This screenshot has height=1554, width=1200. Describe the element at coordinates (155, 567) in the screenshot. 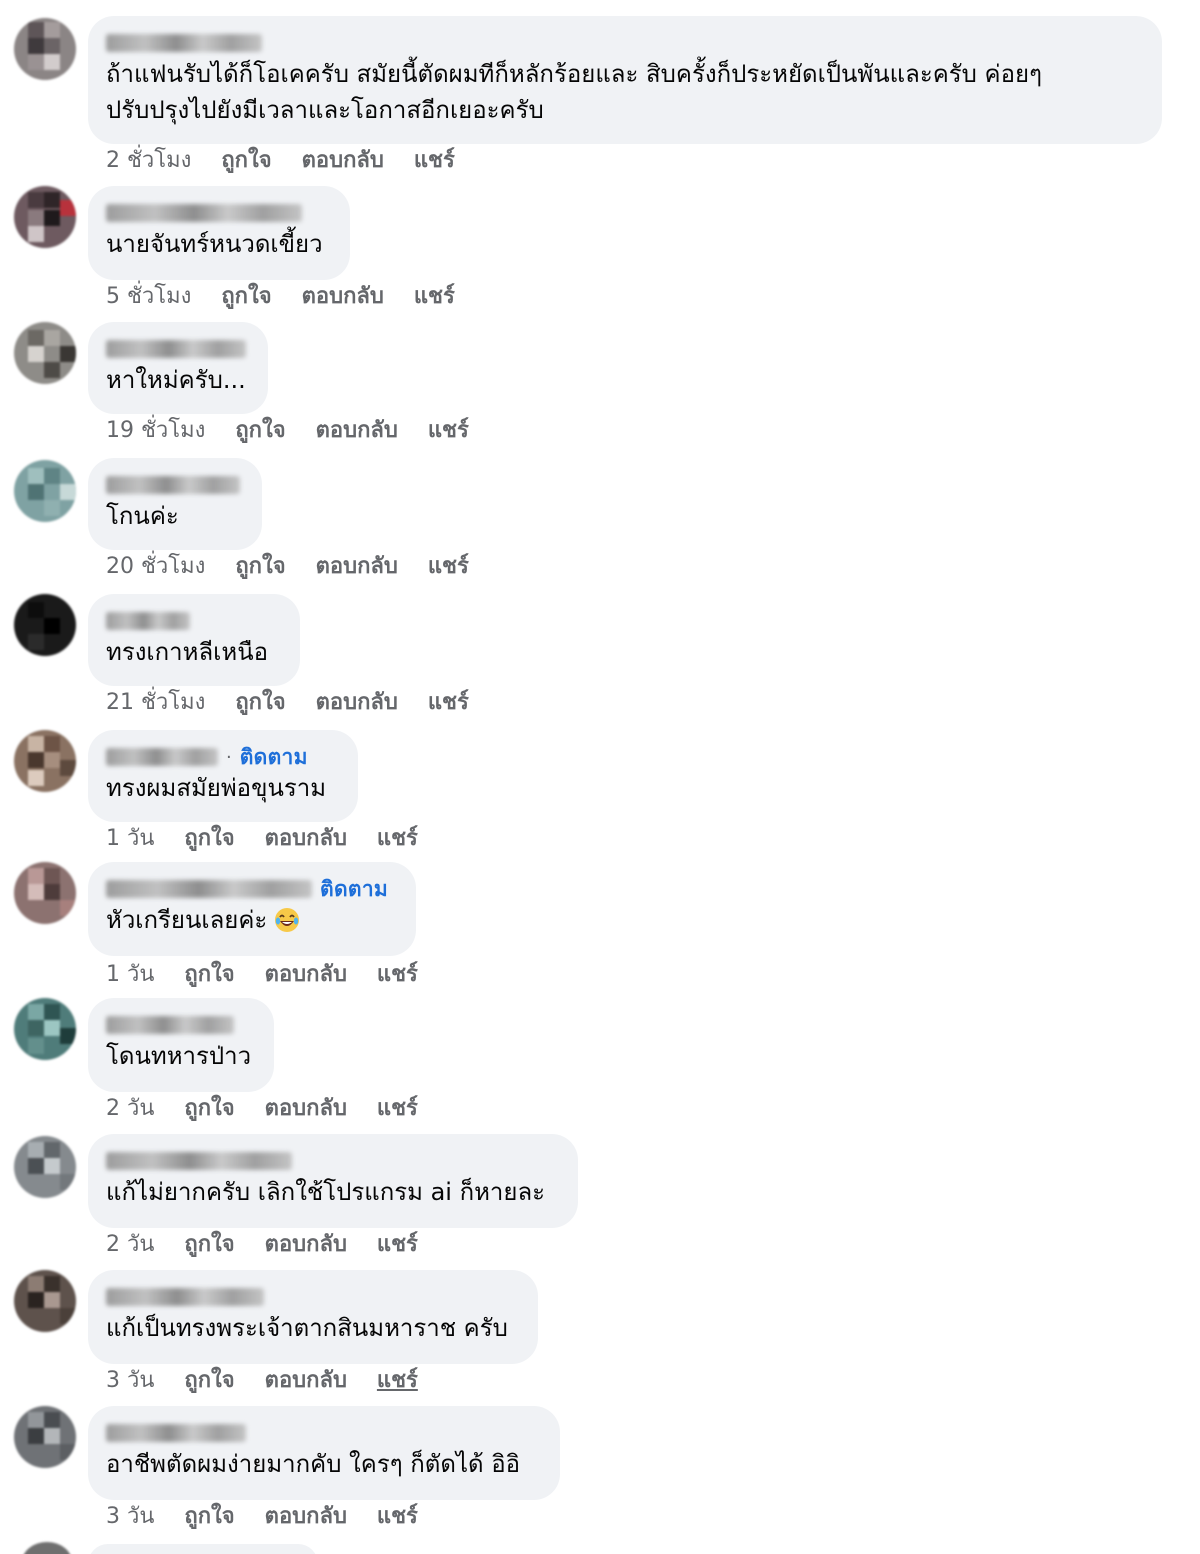

I see `timestamp: 20 ชั่วโมง` at that location.